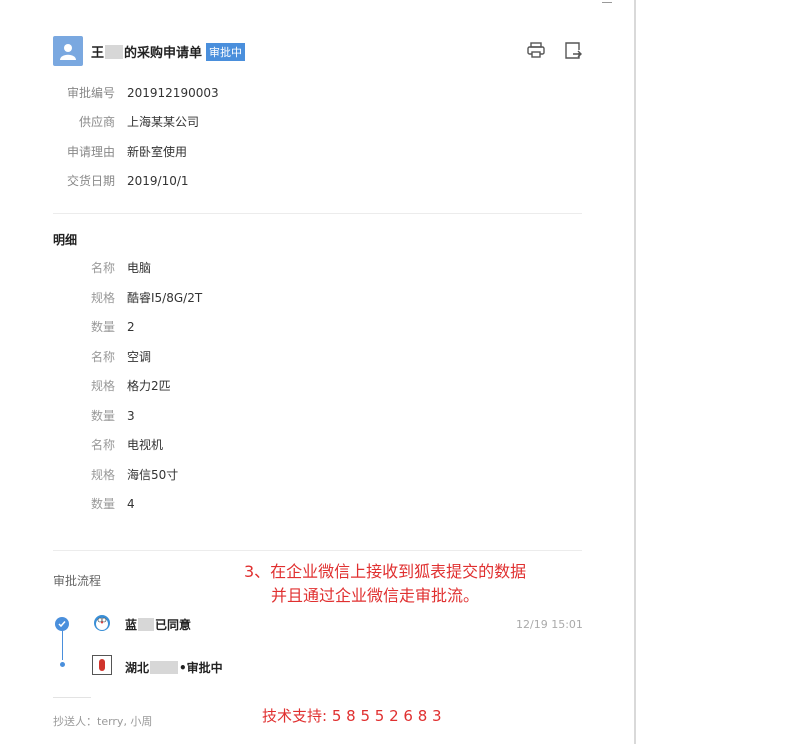 The width and height of the screenshot is (800, 744). I want to click on detail-value: 格力2匹, so click(149, 386).